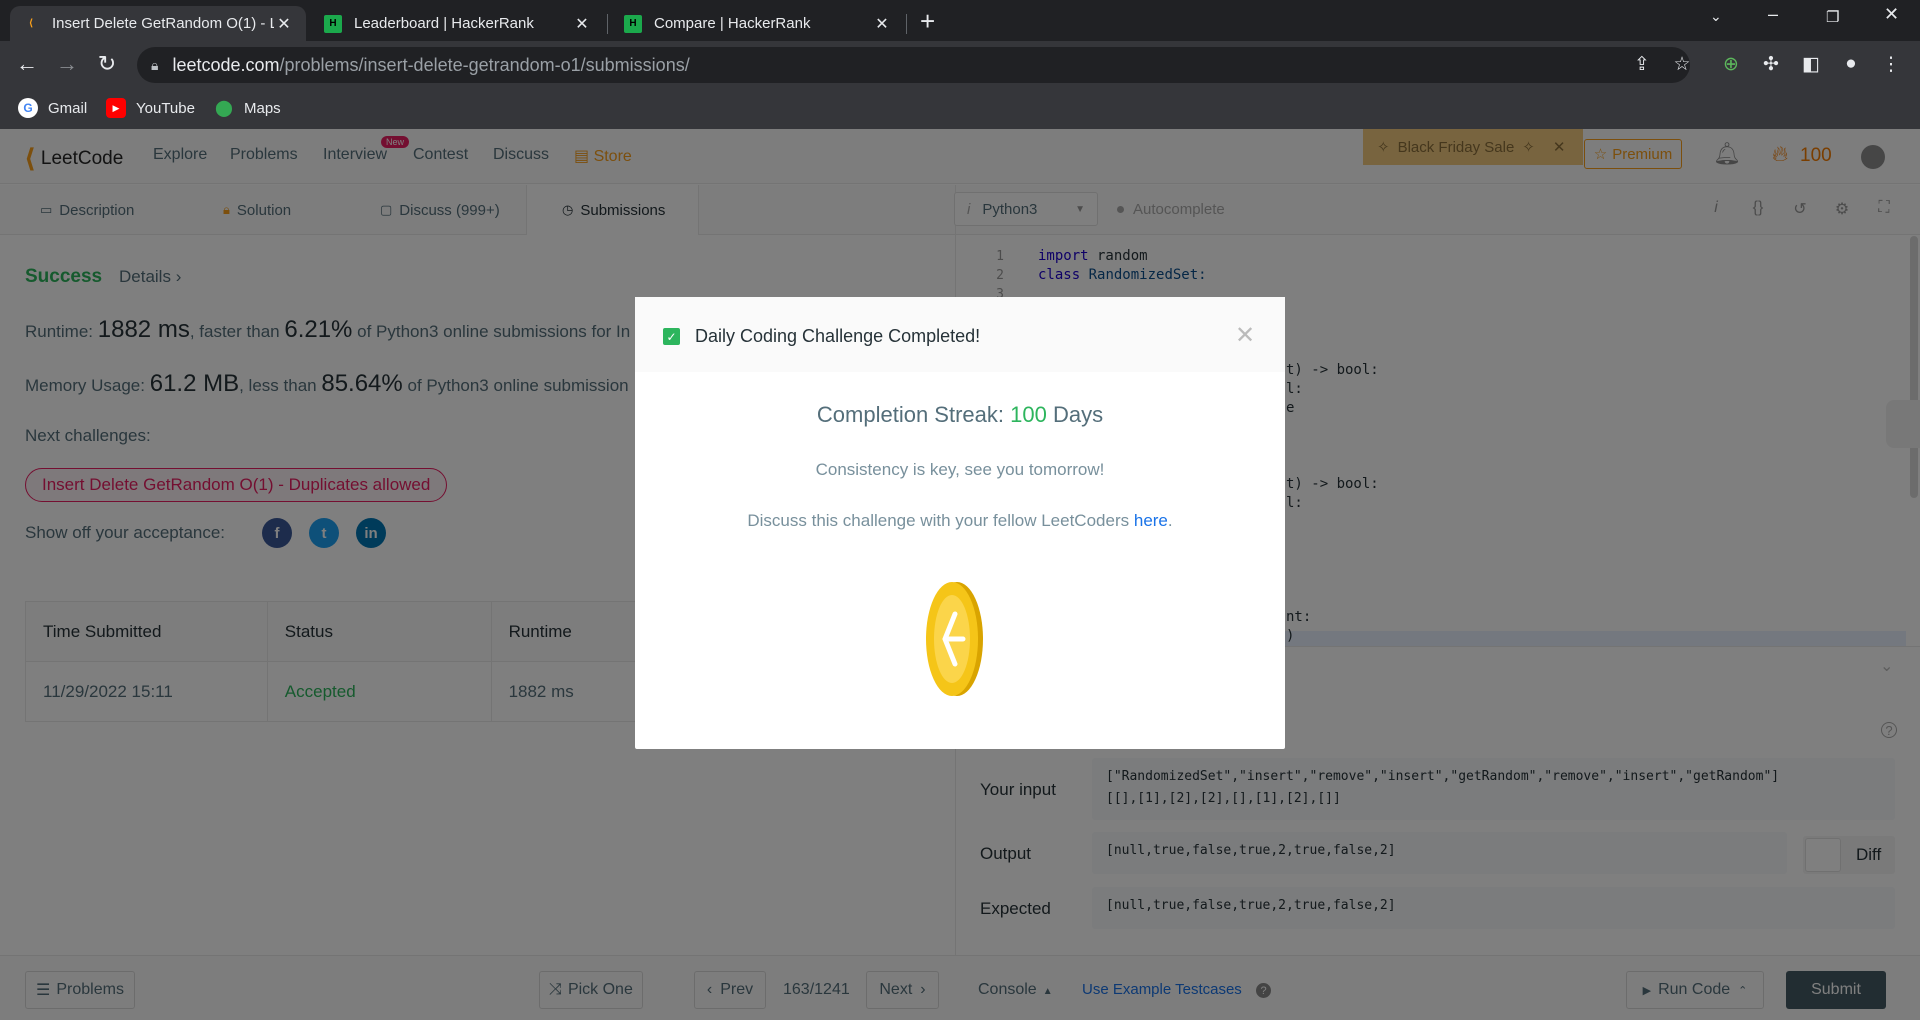  I want to click on profile-icon: ●, so click(1851, 64).